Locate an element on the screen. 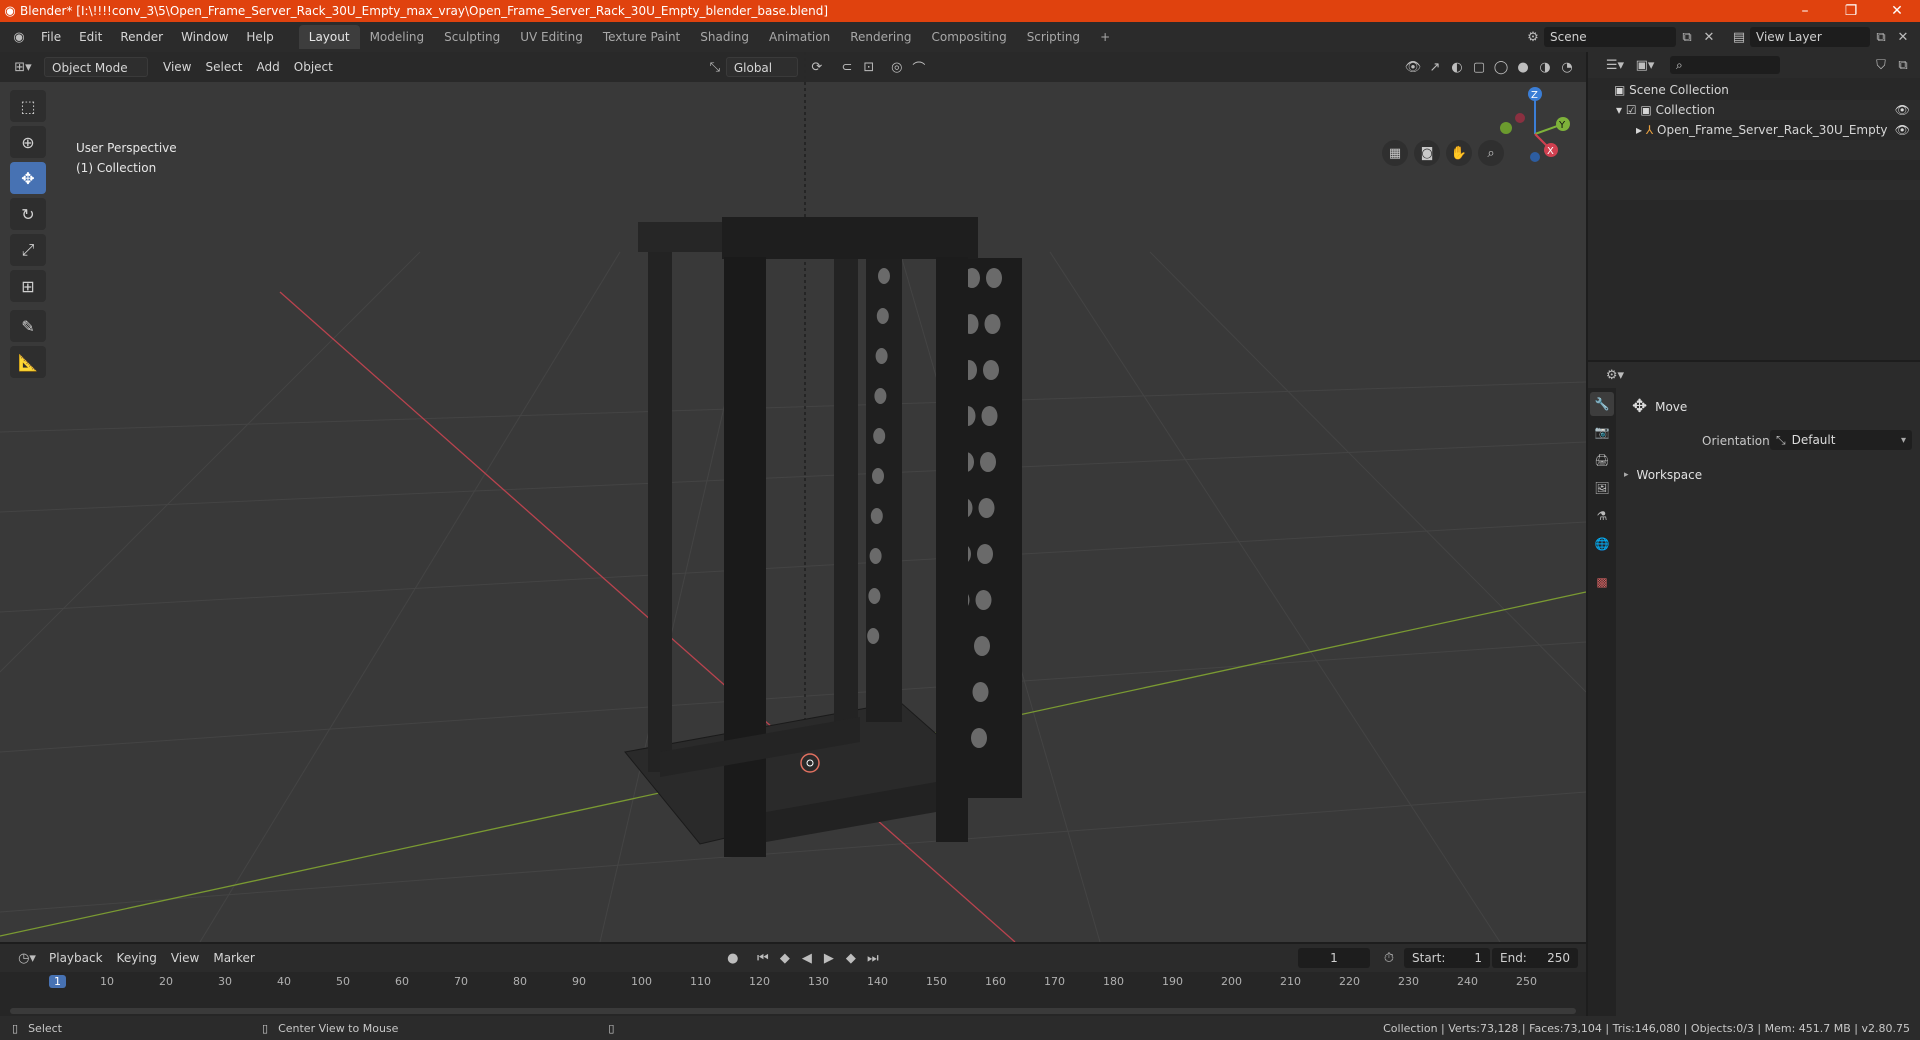 The image size is (1920, 1040). scene-field: Scene is located at coordinates (1610, 37).